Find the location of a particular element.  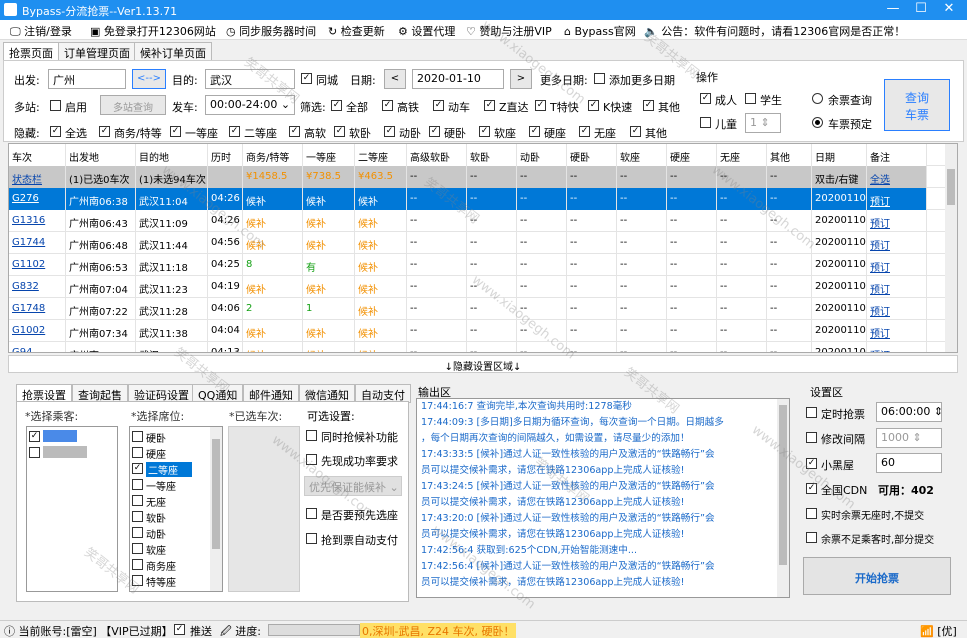

tab-grab: 抢票页面 is located at coordinates (31, 51).